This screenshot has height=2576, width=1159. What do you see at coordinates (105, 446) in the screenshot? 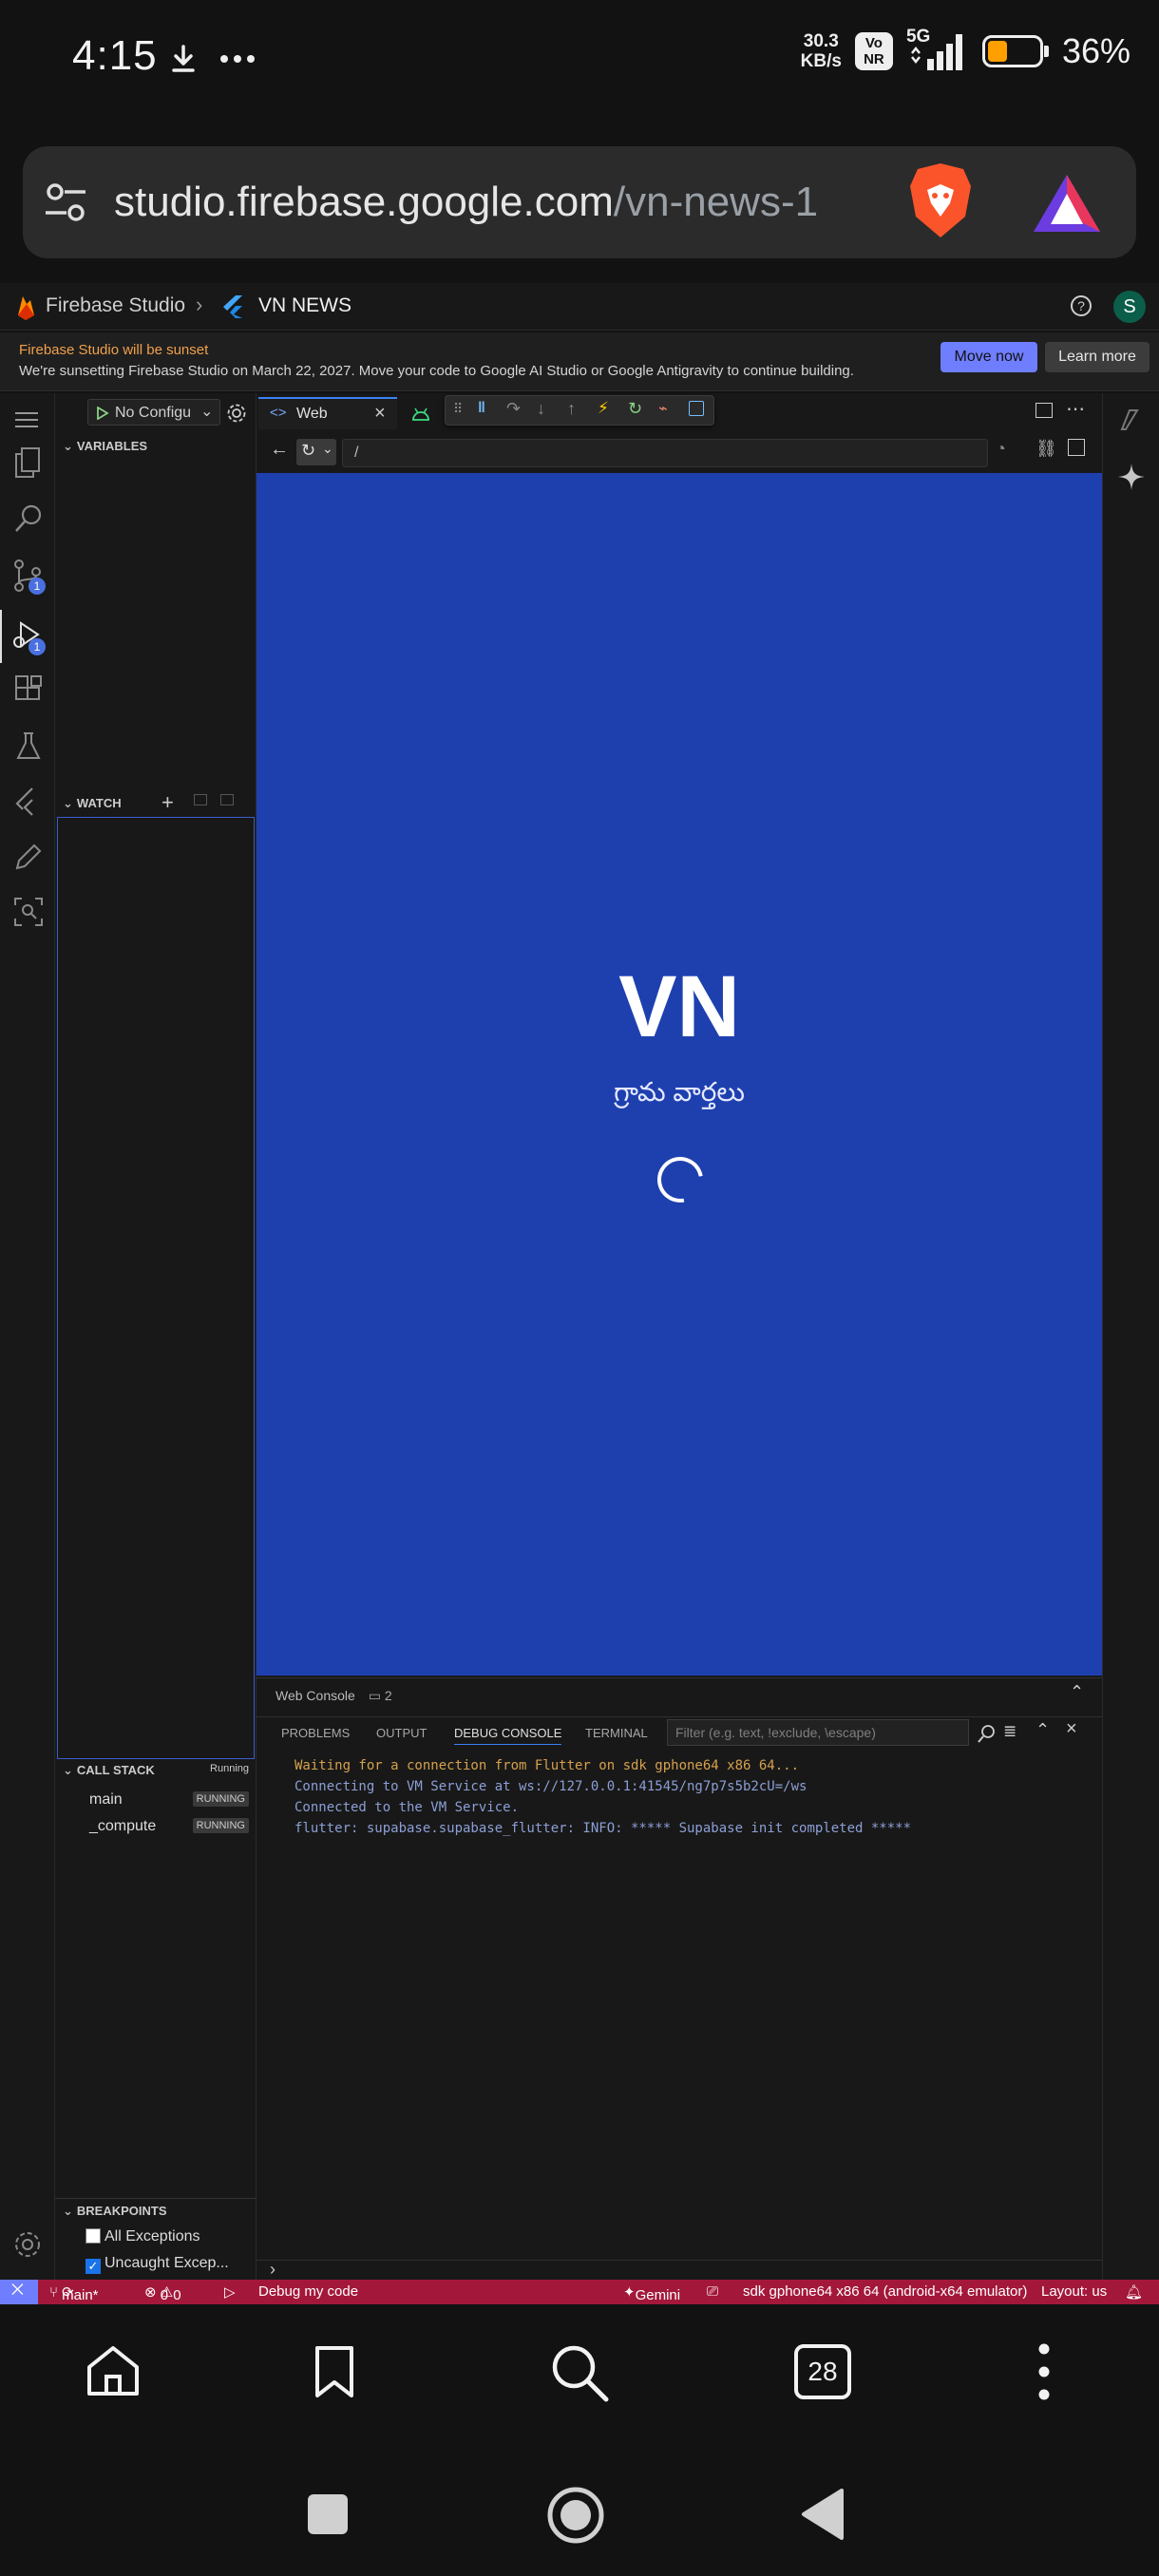
I see `variables-section: ⌄ VARIABLES` at bounding box center [105, 446].